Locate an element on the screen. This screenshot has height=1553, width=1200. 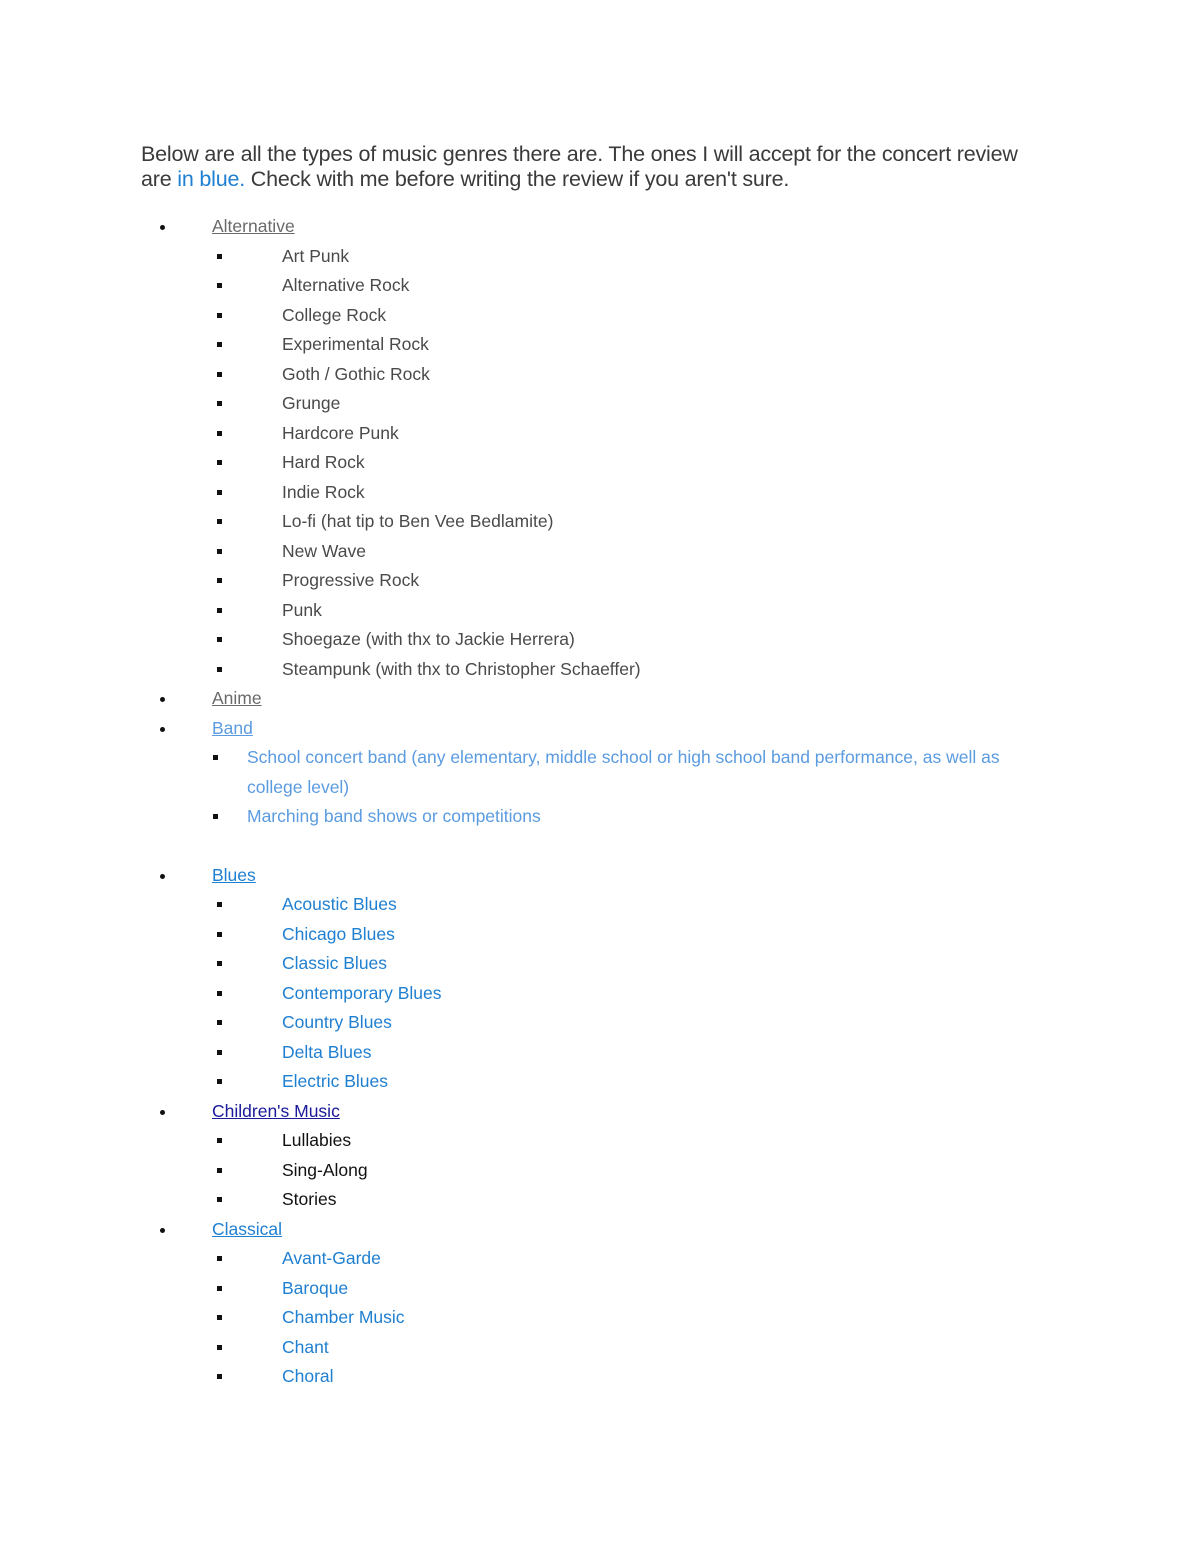
list-item: Hard Rock is located at coordinates (600, 463).